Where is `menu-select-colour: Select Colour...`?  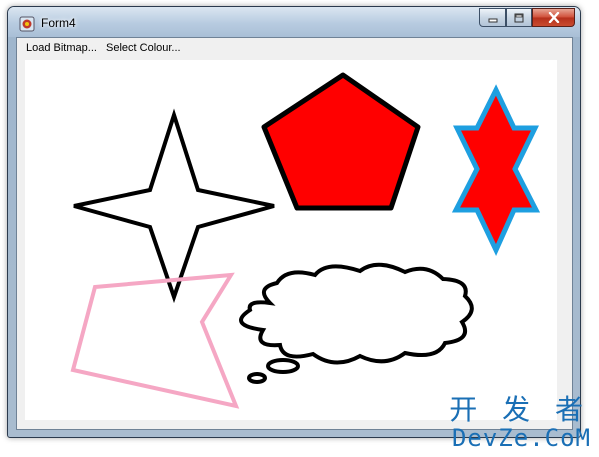 menu-select-colour: Select Colour... is located at coordinates (143, 48).